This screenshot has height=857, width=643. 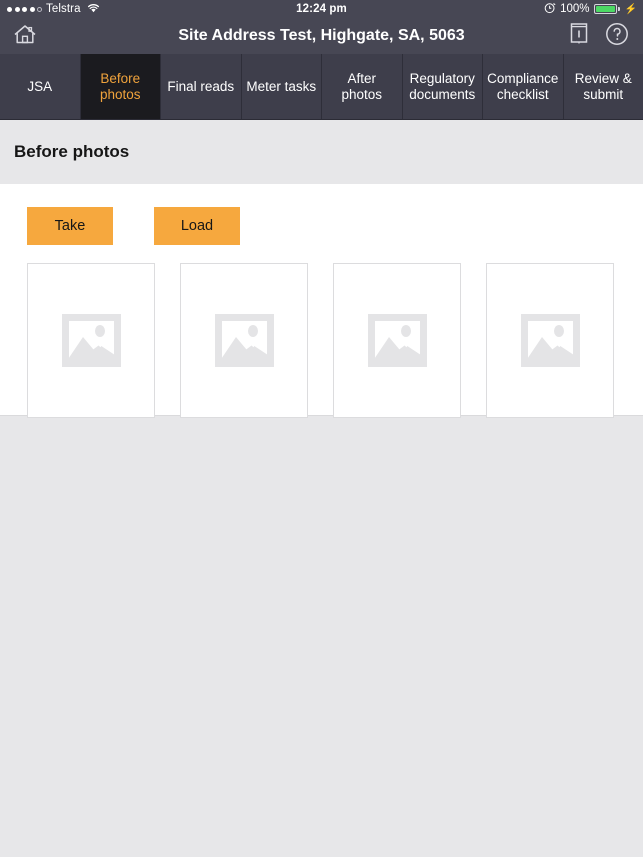 I want to click on tab-before-photos: Before photos, so click(x=120, y=86).